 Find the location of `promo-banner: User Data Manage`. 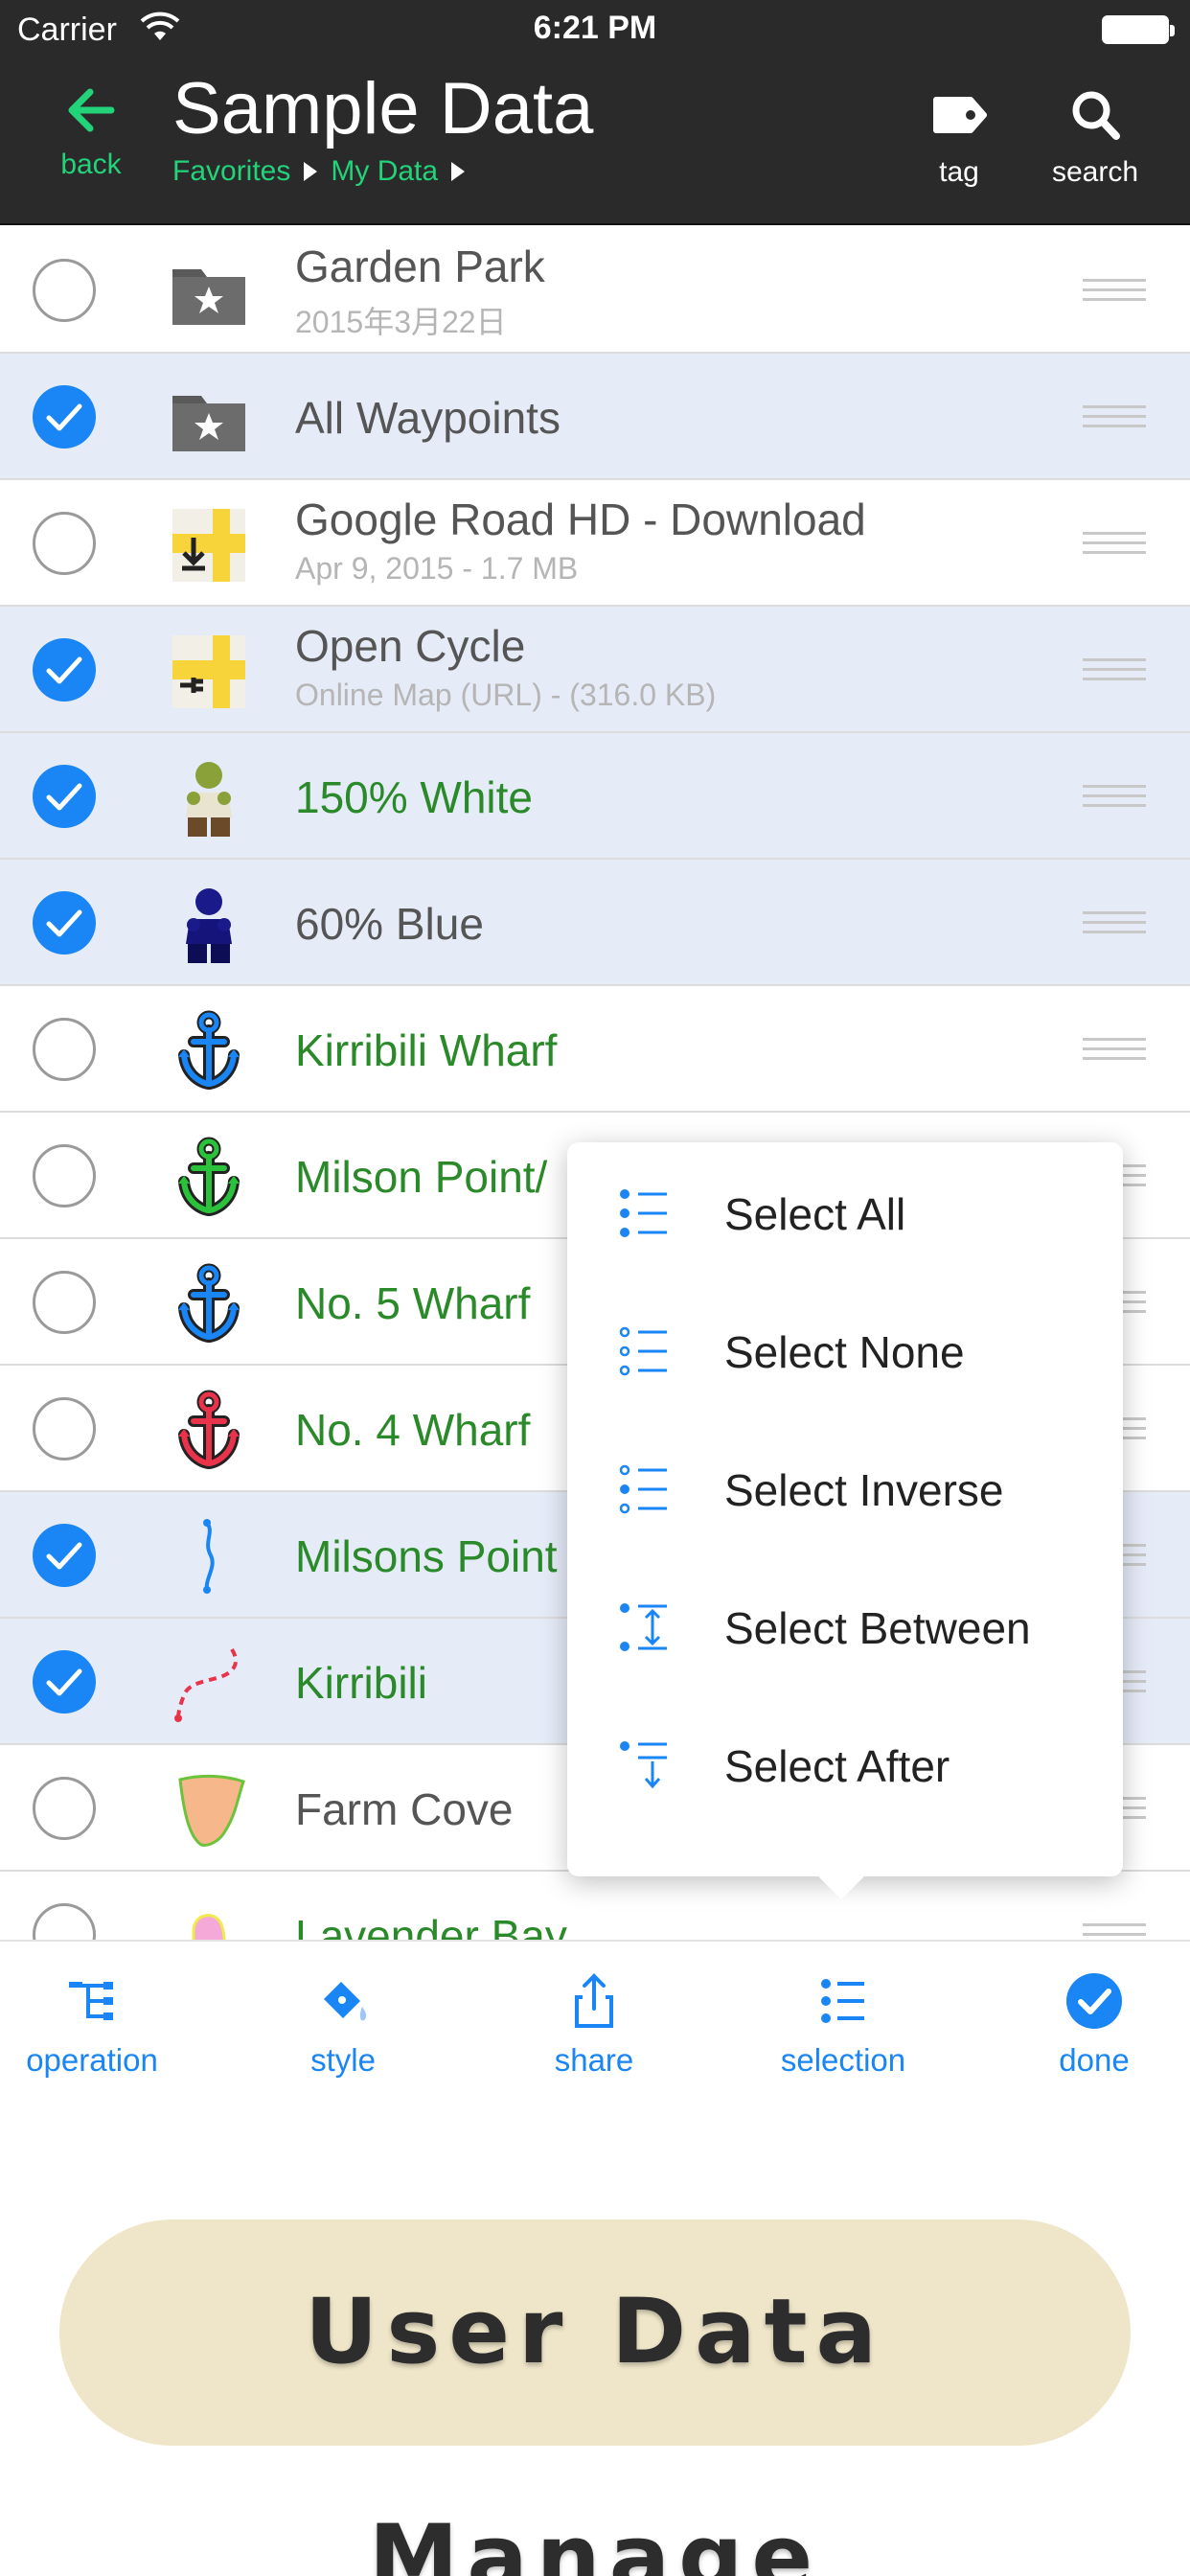

promo-banner: User Data Manage is located at coordinates (595, 2398).